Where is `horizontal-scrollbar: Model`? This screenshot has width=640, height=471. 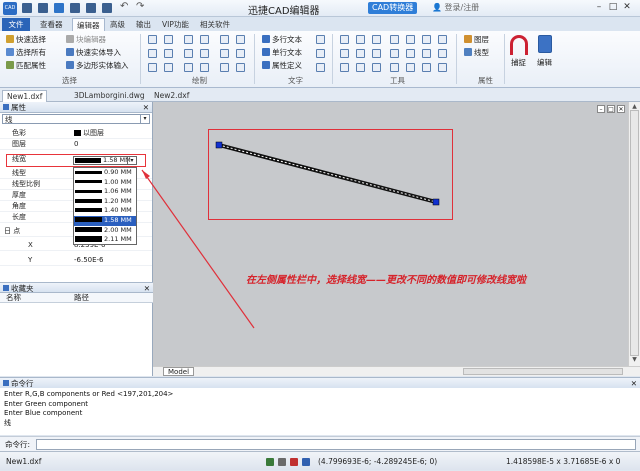
horizontal-scrollbar: Model is located at coordinates (396, 371).